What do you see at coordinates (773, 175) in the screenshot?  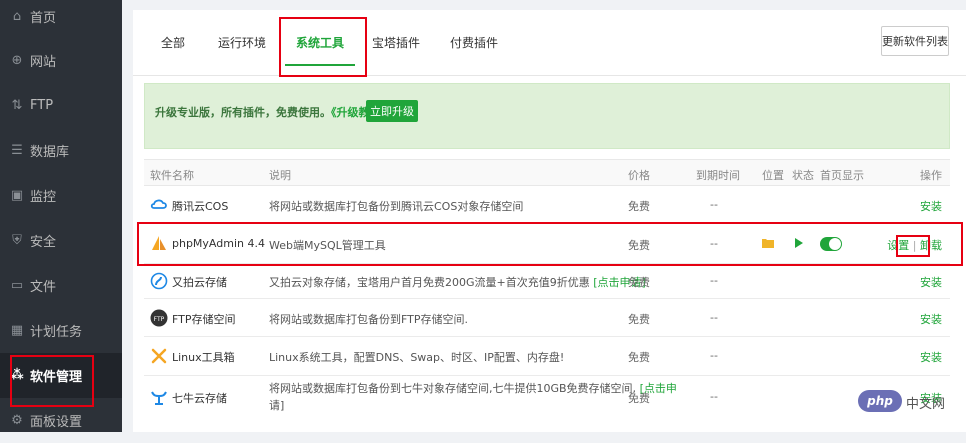 I see `header-location: 位置` at bounding box center [773, 175].